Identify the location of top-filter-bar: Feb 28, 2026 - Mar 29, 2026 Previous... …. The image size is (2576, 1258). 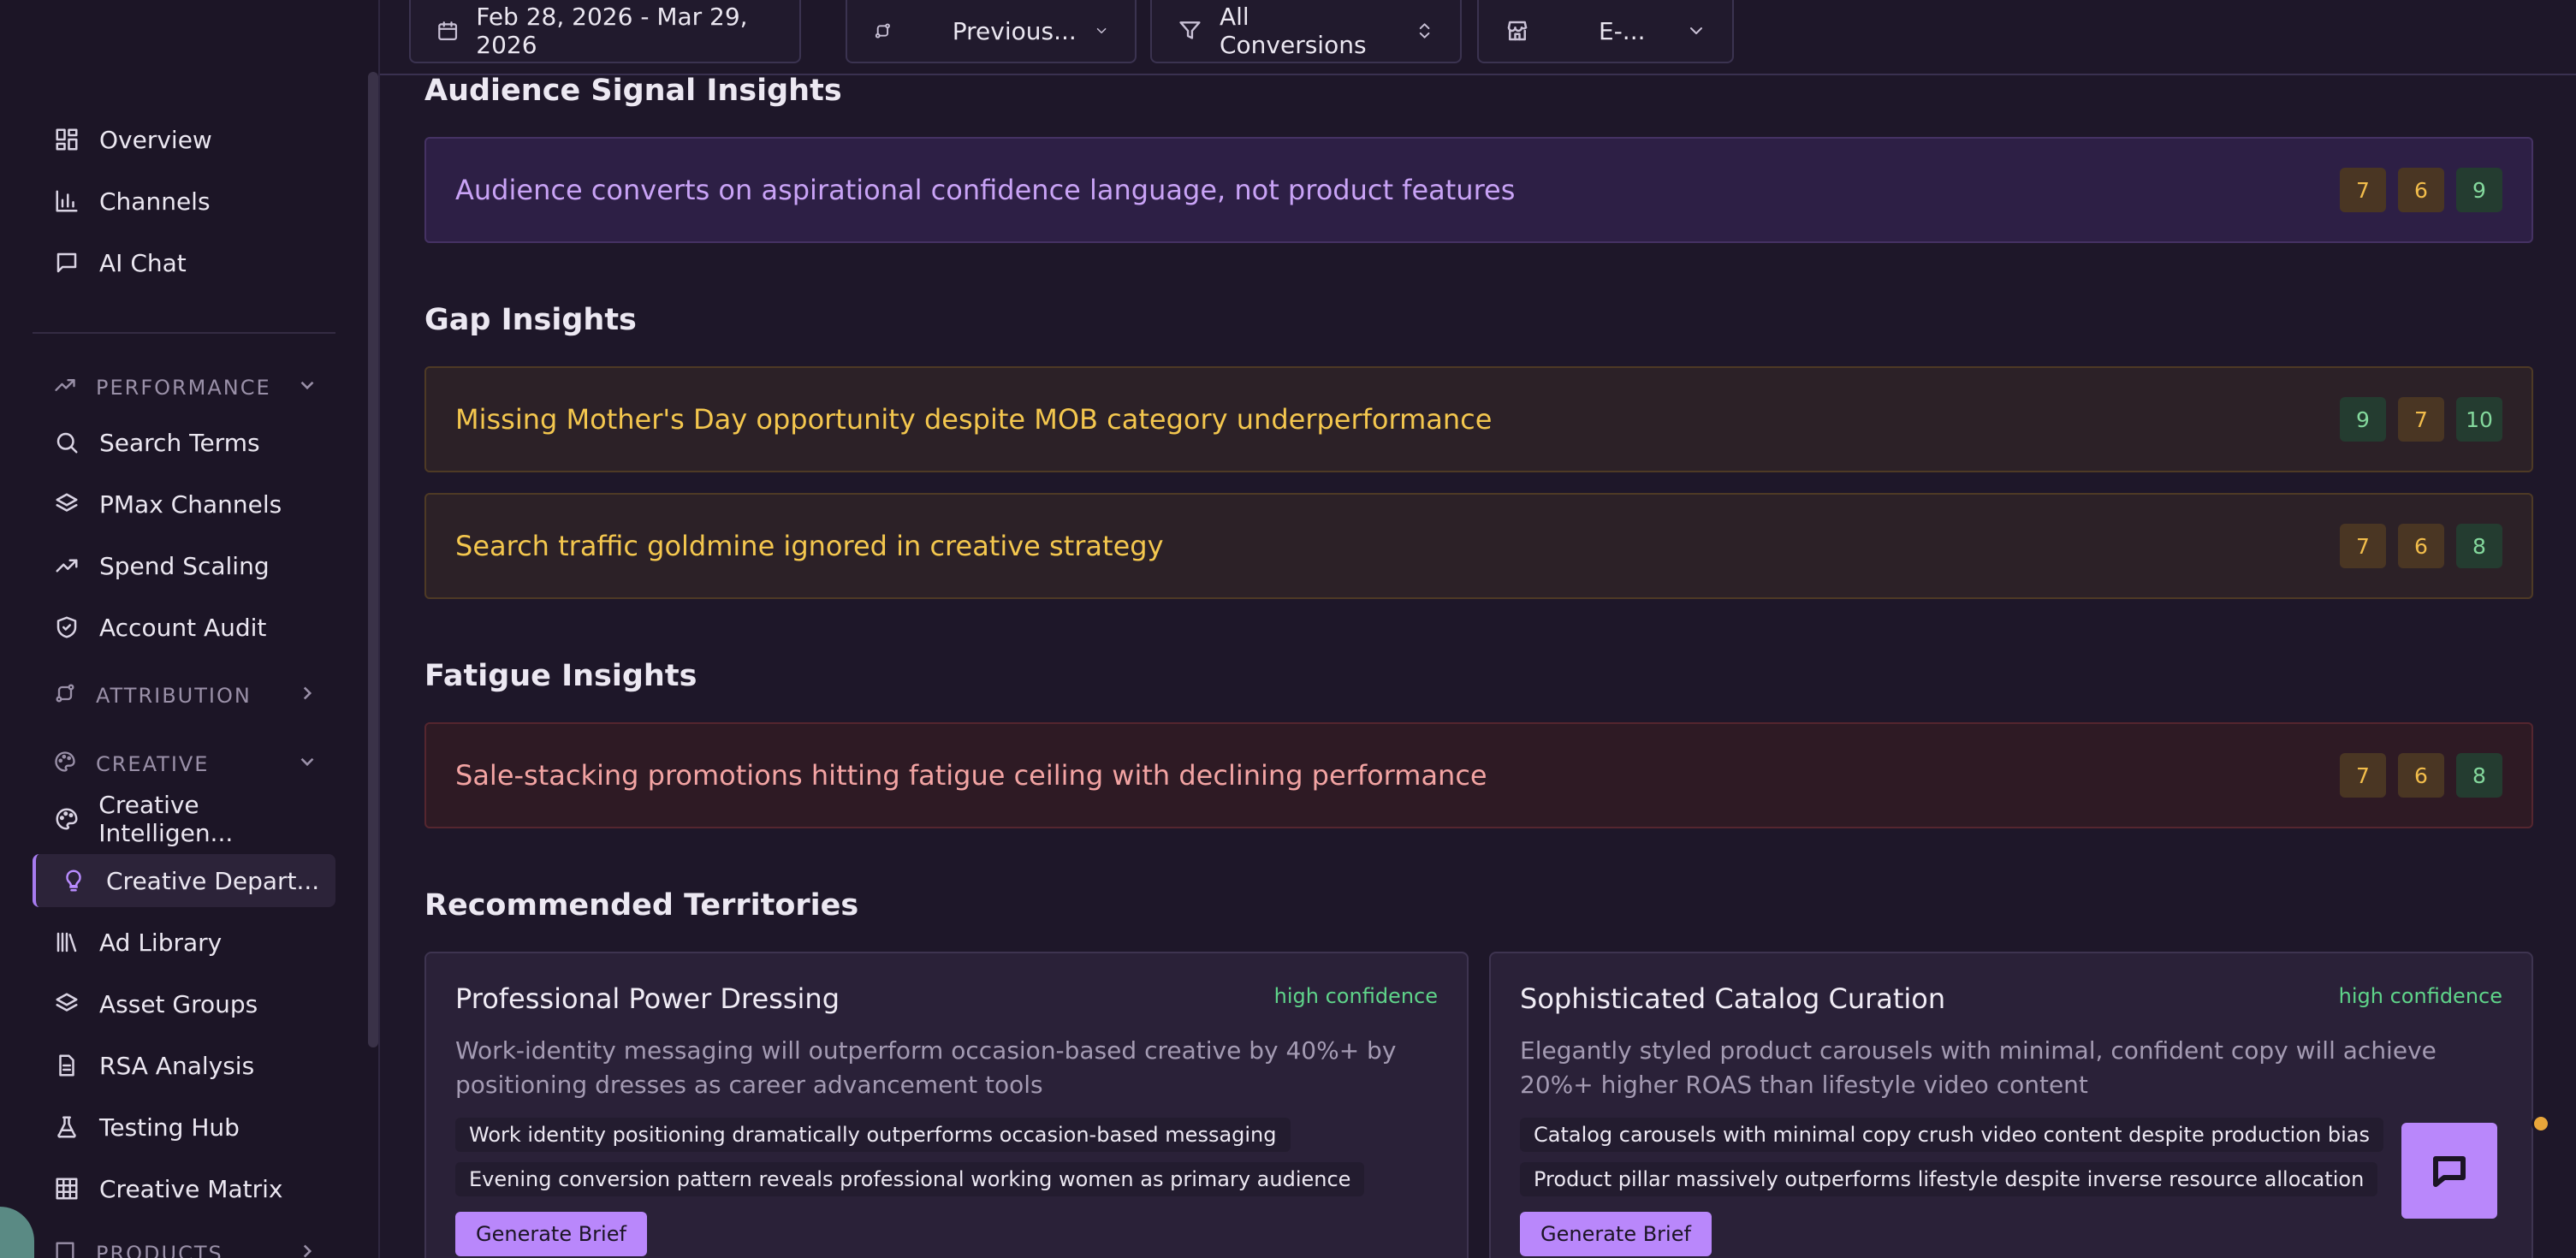
(1478, 37).